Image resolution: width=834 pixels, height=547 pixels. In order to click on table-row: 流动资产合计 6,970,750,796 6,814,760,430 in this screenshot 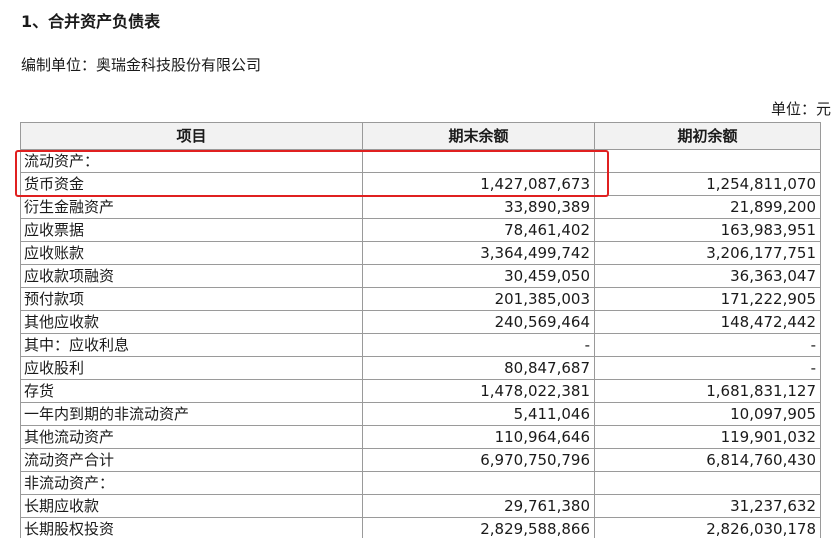, I will do `click(420, 460)`.